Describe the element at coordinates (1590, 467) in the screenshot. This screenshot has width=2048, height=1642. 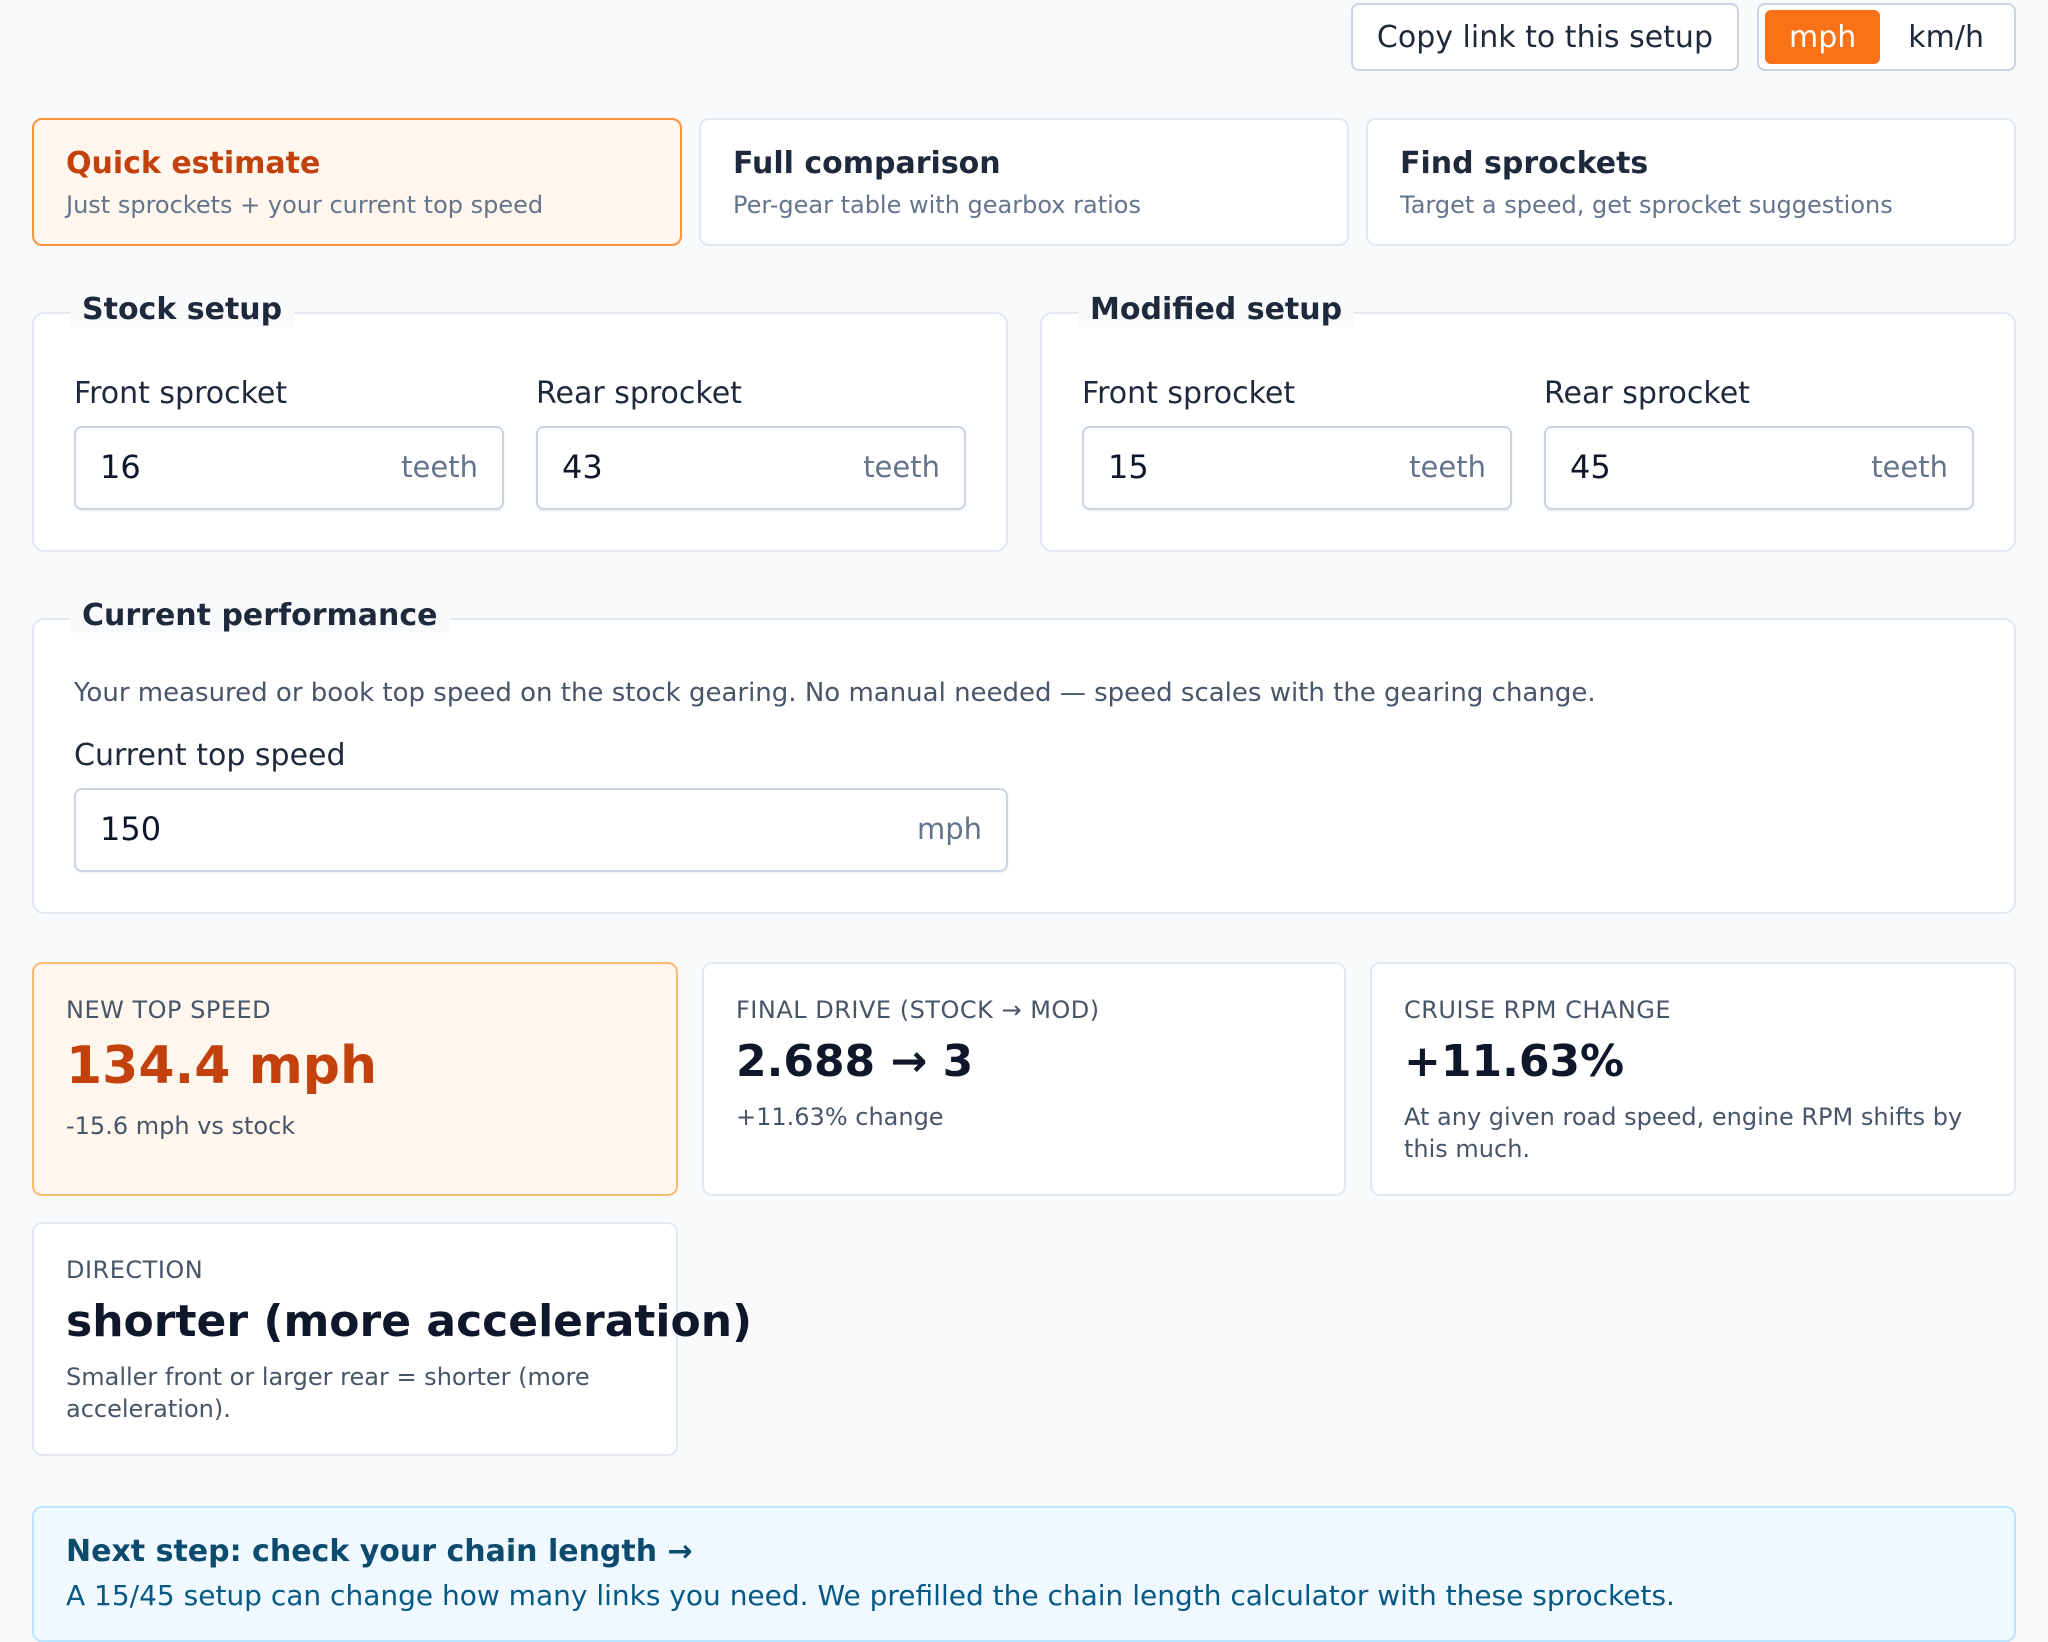
I see `input-value: 45` at that location.